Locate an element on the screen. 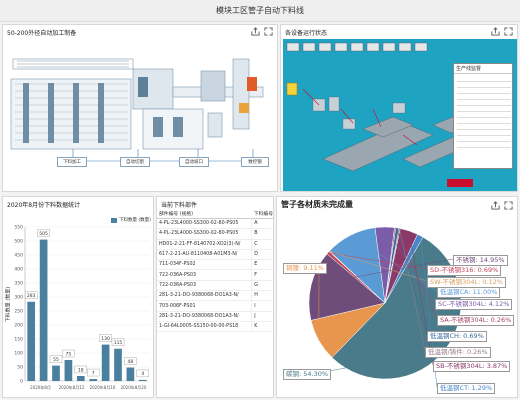  cutting-process-button: 下料加工 is located at coordinates (72, 162).